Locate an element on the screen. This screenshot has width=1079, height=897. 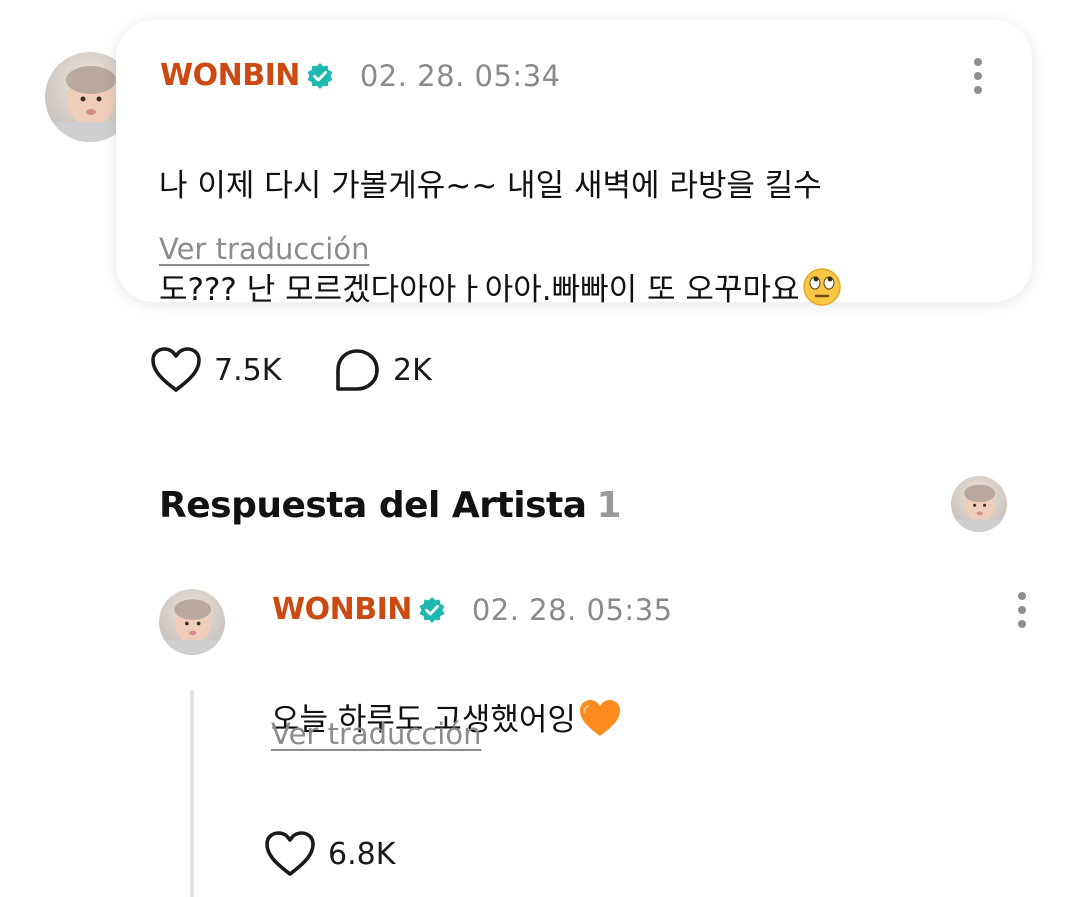
reply-author-avatar is located at coordinates (192, 622).